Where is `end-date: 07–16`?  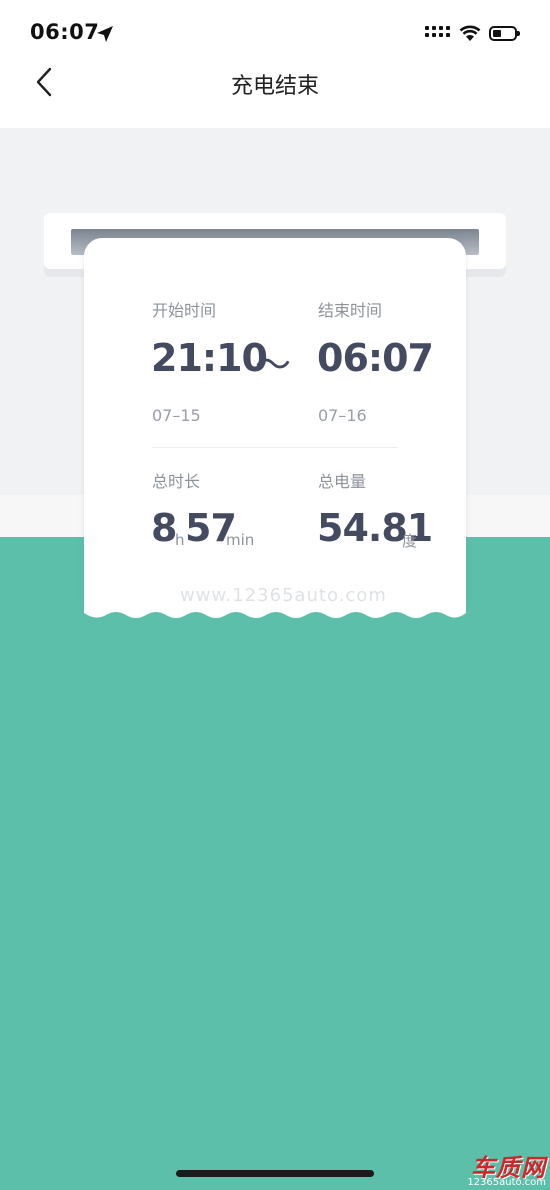 end-date: 07–16 is located at coordinates (342, 415).